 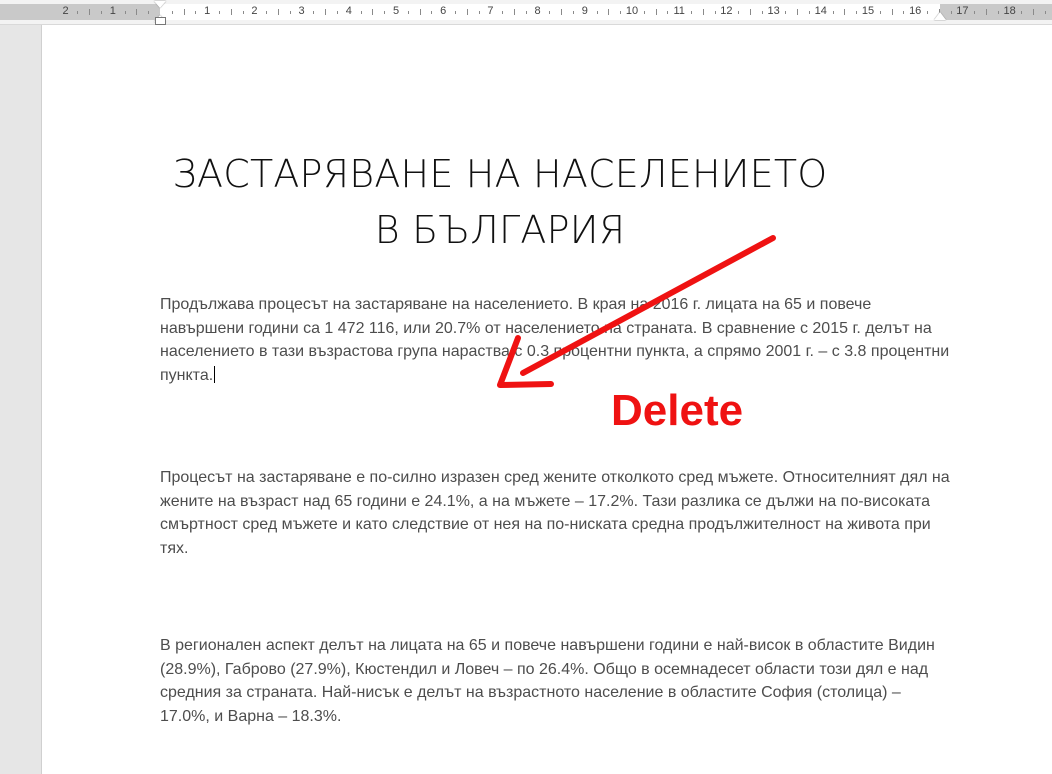 What do you see at coordinates (500, 202) in the screenshot?
I see `document-title: ЗАСТАРЯВАНЕ НА НАСЕЛЕНИЕТО В БЪЛГАРИЯ` at bounding box center [500, 202].